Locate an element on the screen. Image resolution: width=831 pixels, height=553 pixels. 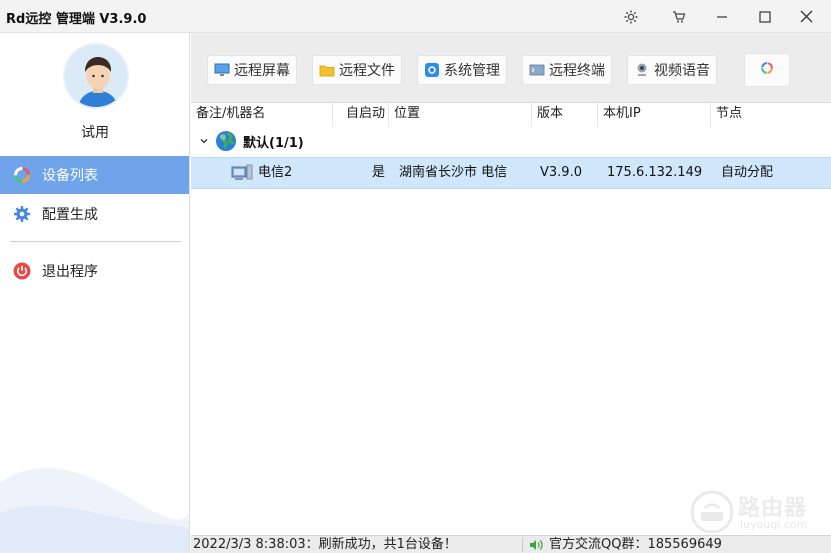
column-header-autostart: 自启动 is located at coordinates (361, 115).